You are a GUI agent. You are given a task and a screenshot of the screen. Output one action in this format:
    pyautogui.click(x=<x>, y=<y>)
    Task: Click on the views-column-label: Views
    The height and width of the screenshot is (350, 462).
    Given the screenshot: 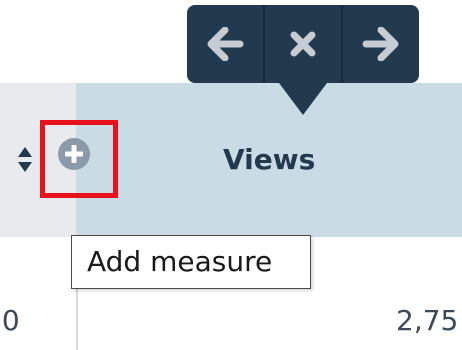 What is the action you would take?
    pyautogui.click(x=269, y=159)
    